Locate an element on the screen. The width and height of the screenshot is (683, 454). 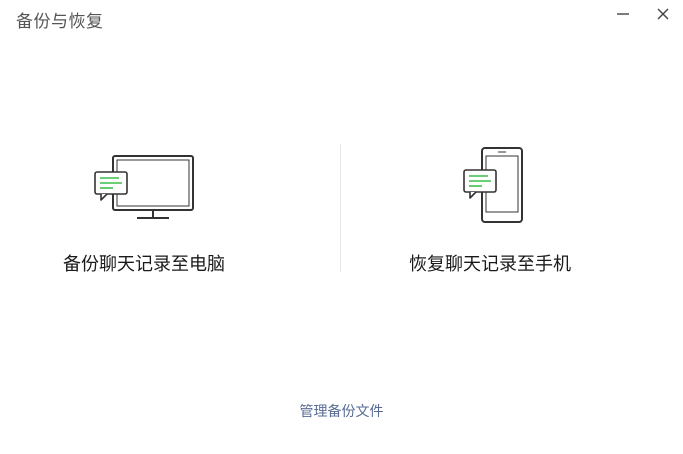
minimize-button is located at coordinates (623, 14).